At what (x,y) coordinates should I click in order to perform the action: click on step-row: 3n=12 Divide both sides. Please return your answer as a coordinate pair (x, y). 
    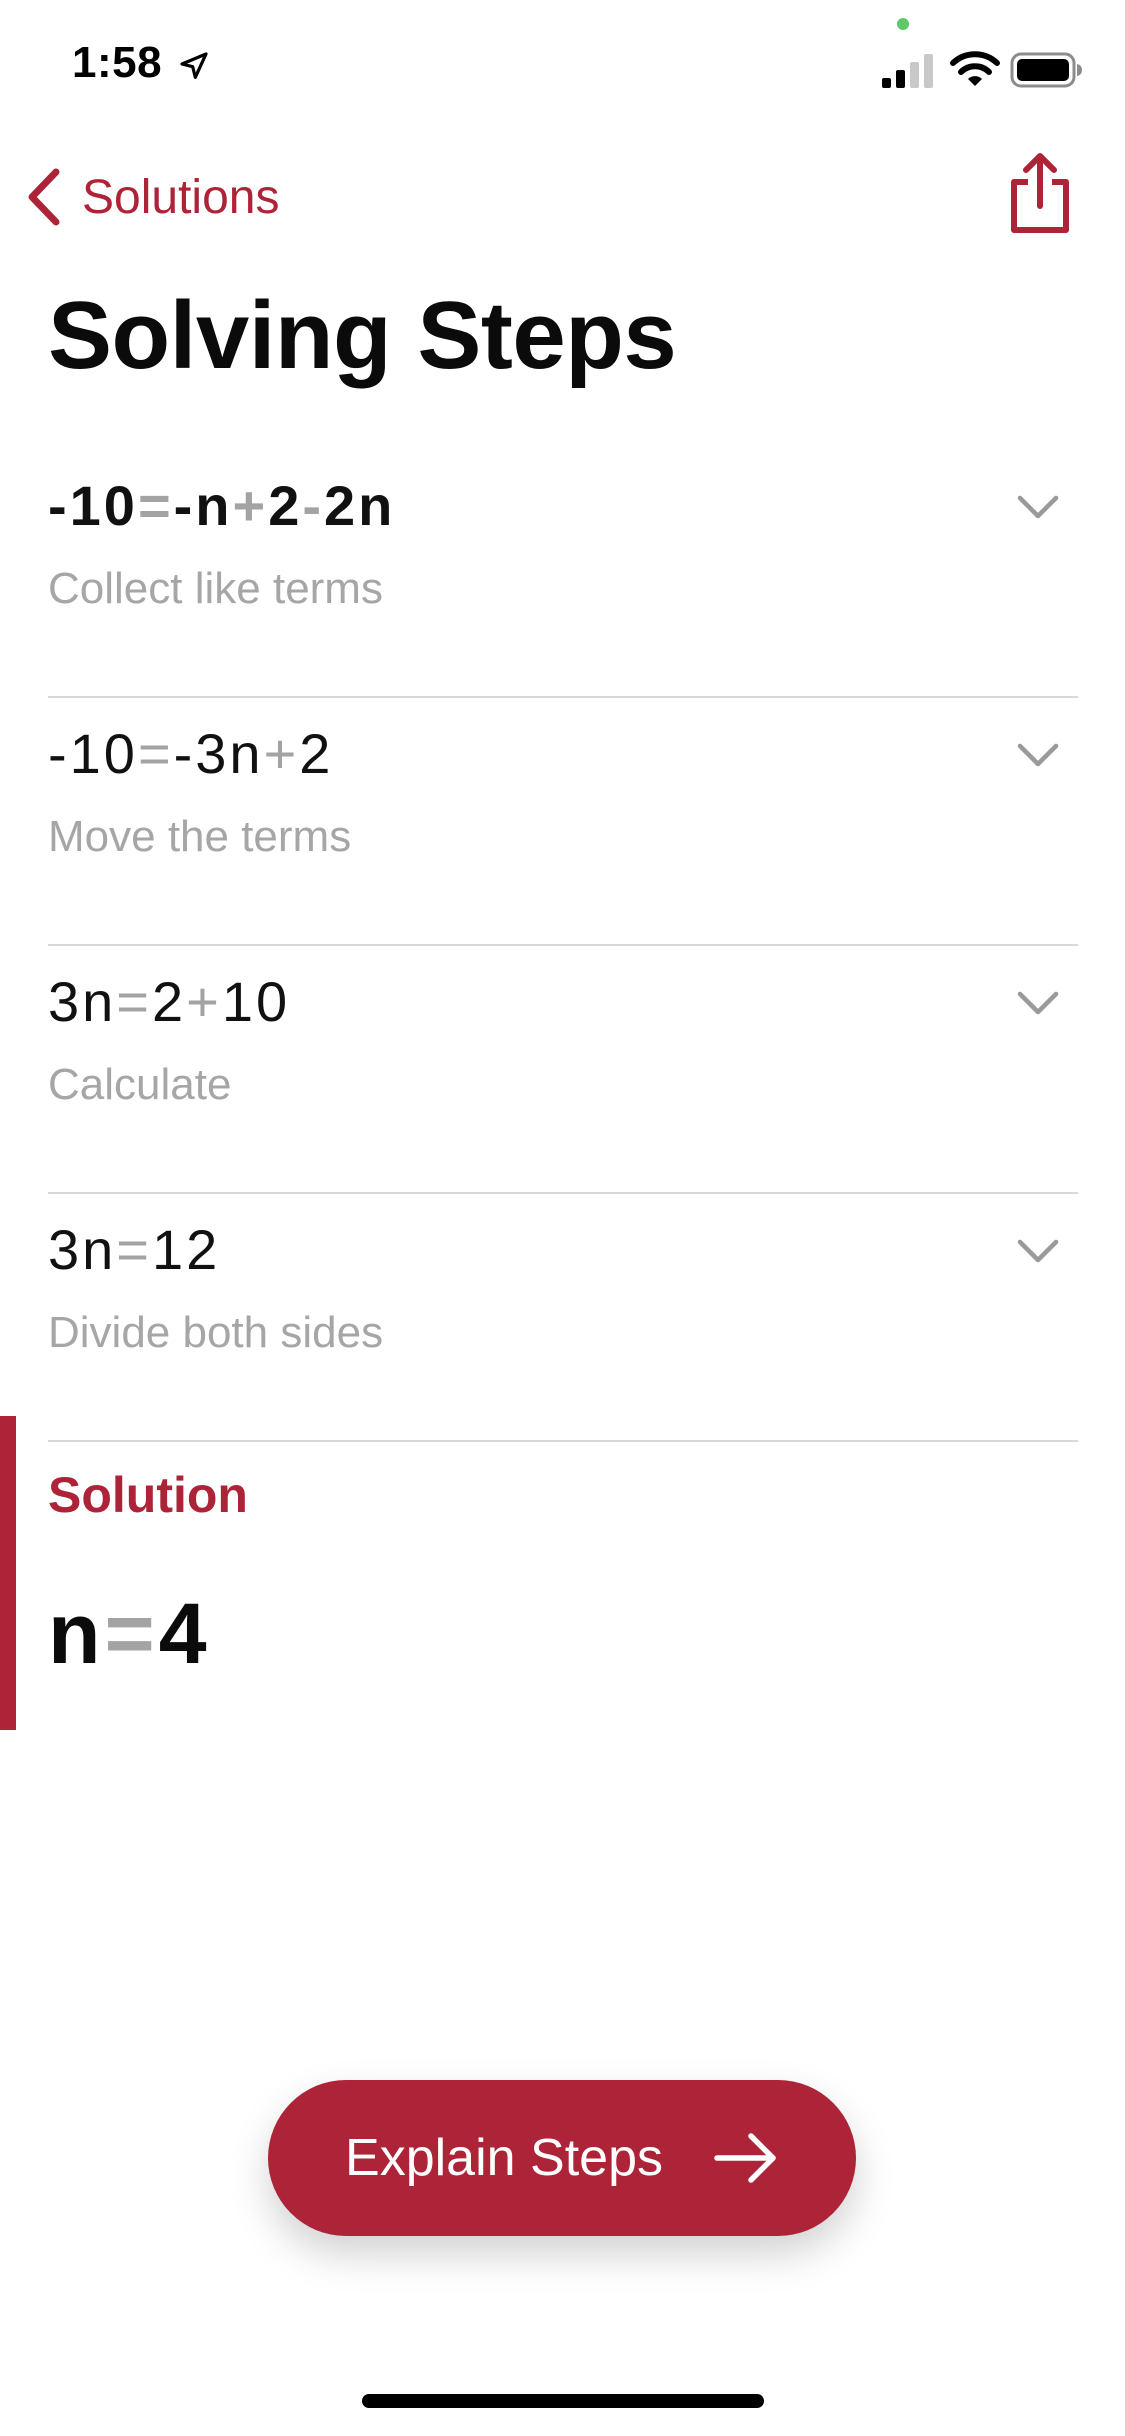
    Looking at the image, I should click on (563, 1318).